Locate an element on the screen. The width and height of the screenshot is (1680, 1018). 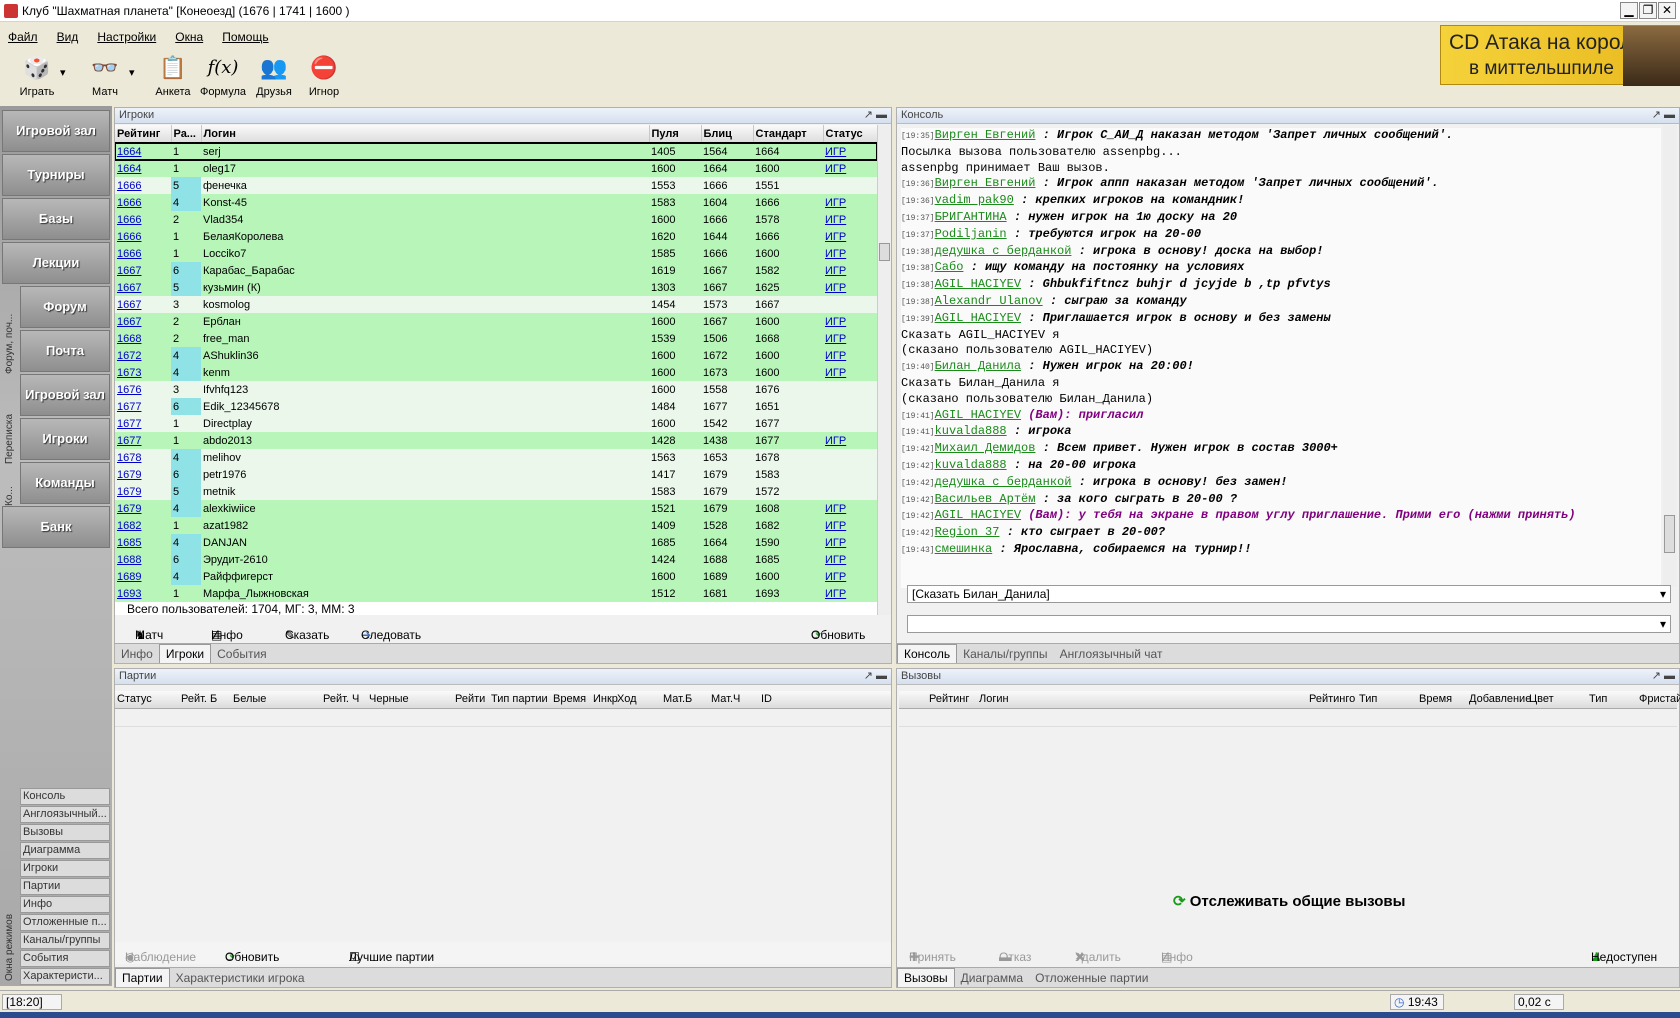
track-challenges-button: ⟳ Отслеживать общие вызовы is located at coordinates (1289, 901).